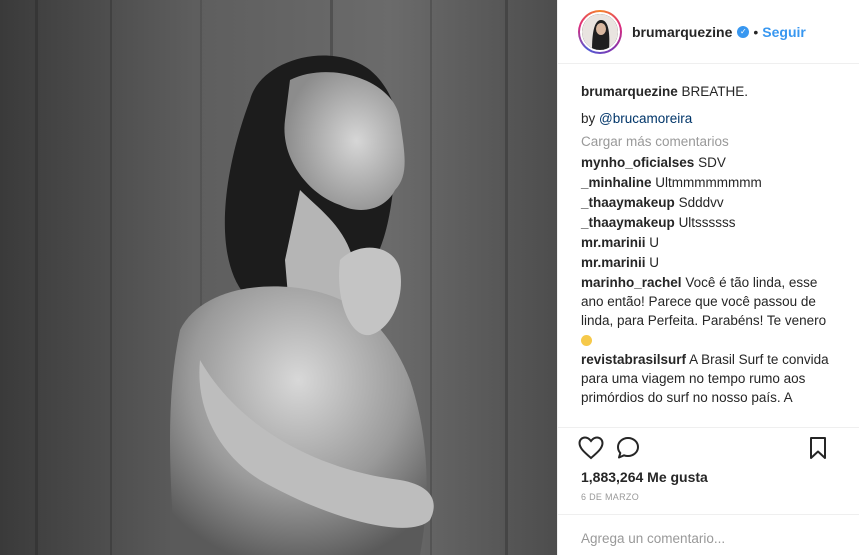  I want to click on photo-credit: by @brucamoreira, so click(710, 118).